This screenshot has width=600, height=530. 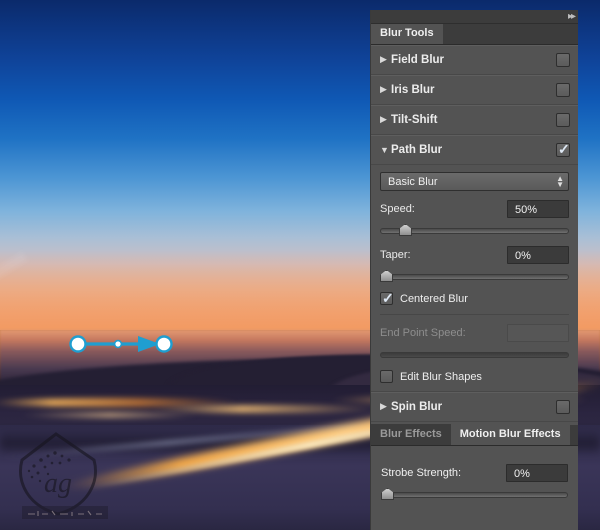 What do you see at coordinates (474, 120) in the screenshot?
I see `section-tilt-shift: ▶ Tilt-Shift` at bounding box center [474, 120].